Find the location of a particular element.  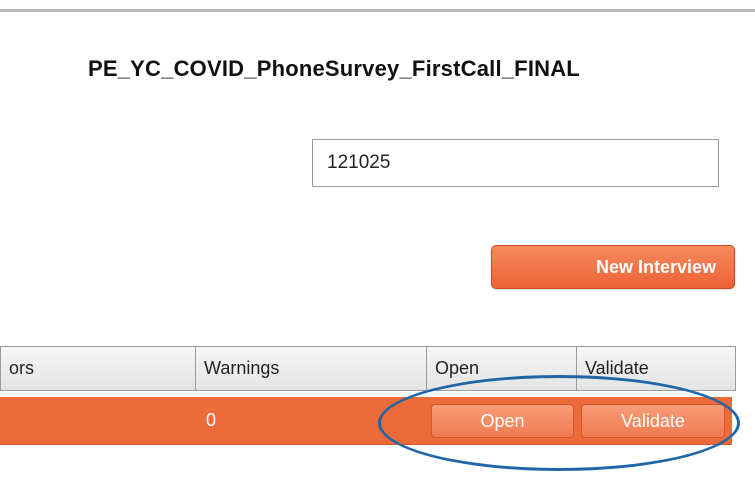

top-divider is located at coordinates (377, 10).